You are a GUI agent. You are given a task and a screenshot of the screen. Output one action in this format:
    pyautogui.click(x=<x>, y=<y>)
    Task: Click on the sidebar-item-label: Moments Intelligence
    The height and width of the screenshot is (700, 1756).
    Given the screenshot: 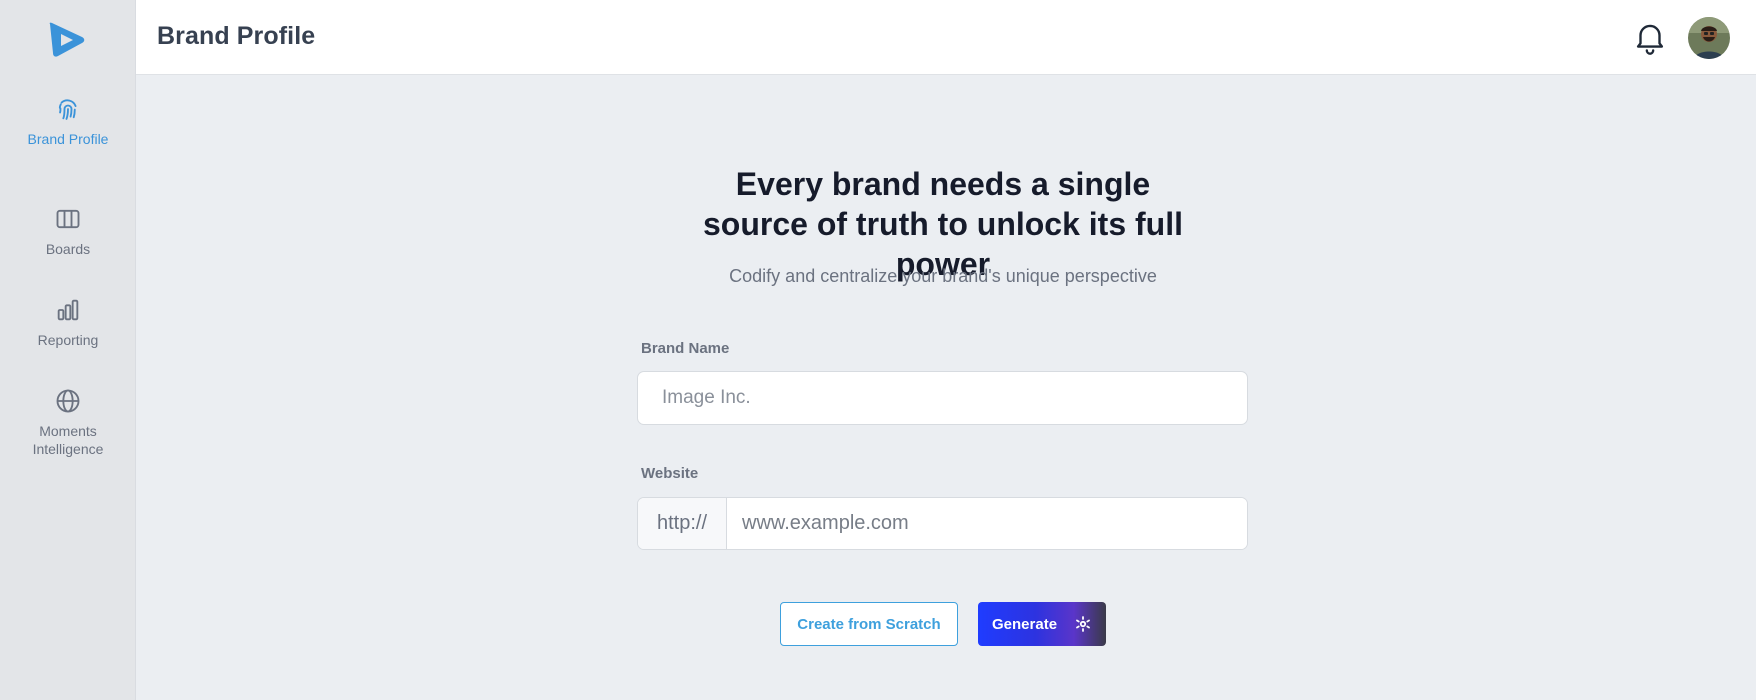 What is the action you would take?
    pyautogui.click(x=68, y=440)
    